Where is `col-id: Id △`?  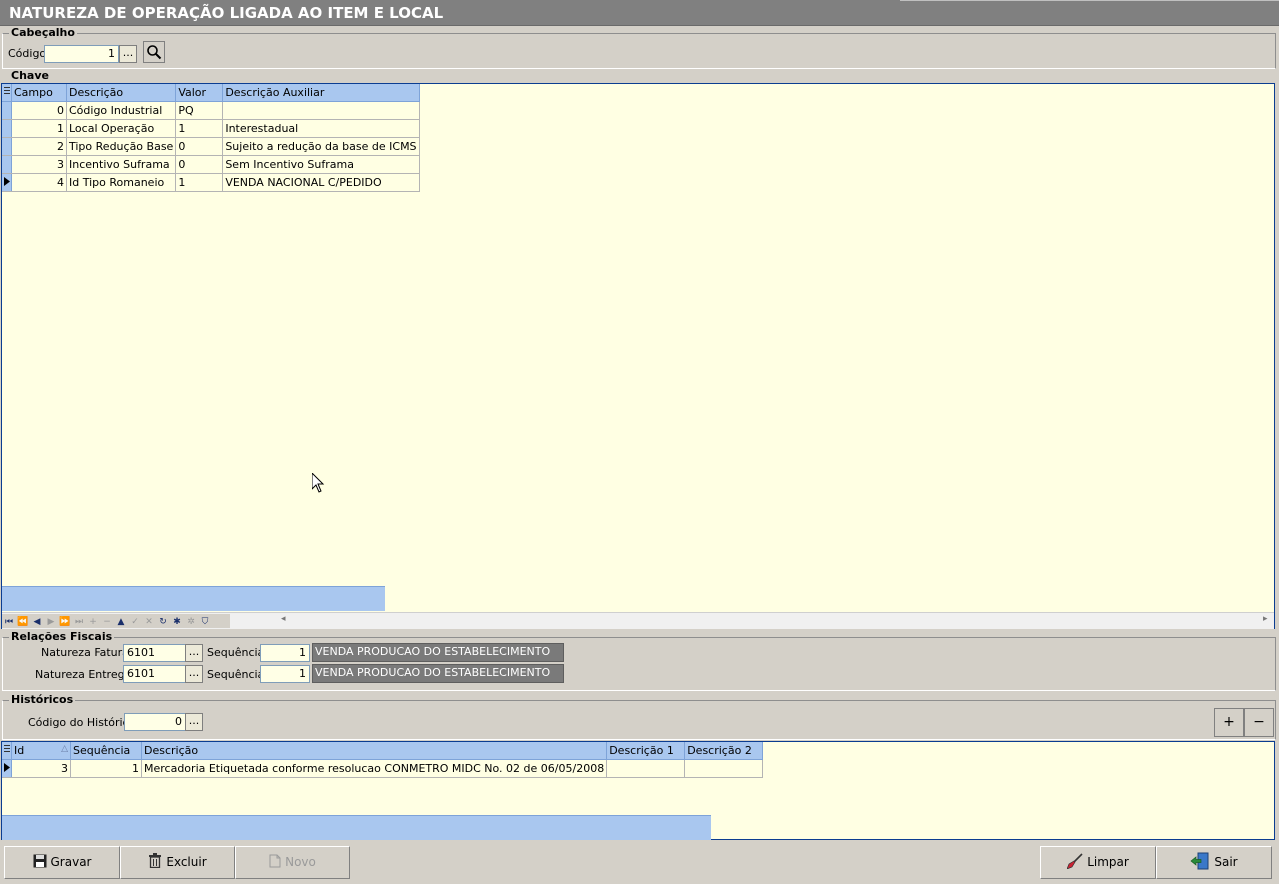 col-id: Id △ is located at coordinates (41, 751).